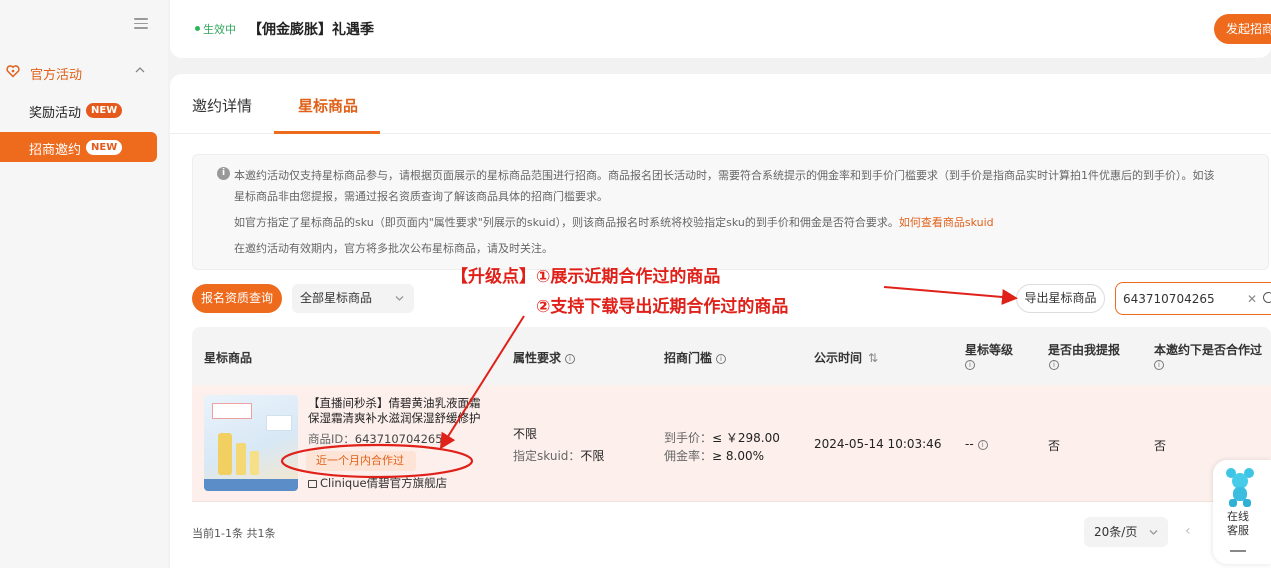 The width and height of the screenshot is (1271, 568). I want to click on sidebar-group-official-activity: 官方活动, so click(84, 72).